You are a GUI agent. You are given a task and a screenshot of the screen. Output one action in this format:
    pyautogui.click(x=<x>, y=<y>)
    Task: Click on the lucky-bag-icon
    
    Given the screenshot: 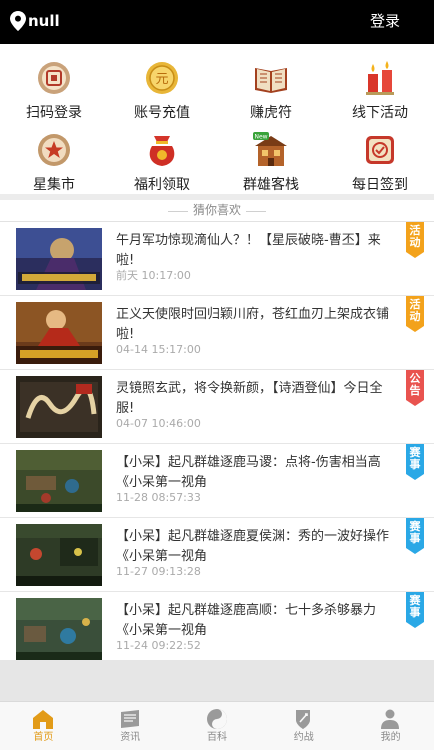 What is the action you would take?
    pyautogui.click(x=162, y=151)
    